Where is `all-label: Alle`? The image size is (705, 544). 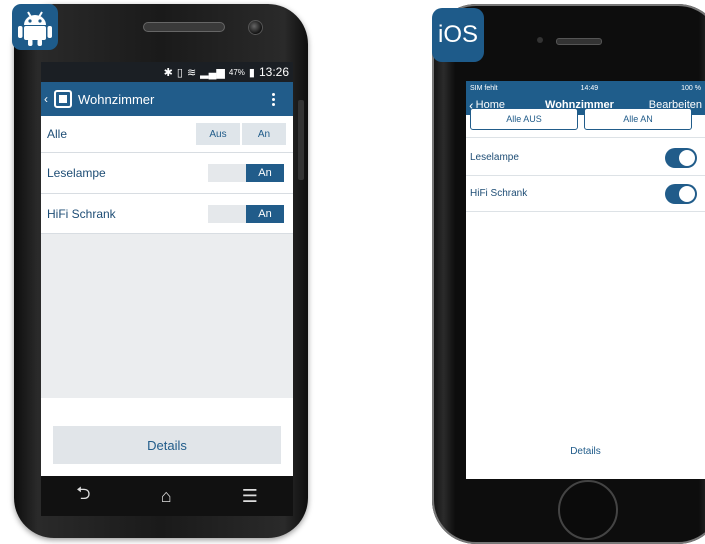
all-label: Alle is located at coordinates (57, 134).